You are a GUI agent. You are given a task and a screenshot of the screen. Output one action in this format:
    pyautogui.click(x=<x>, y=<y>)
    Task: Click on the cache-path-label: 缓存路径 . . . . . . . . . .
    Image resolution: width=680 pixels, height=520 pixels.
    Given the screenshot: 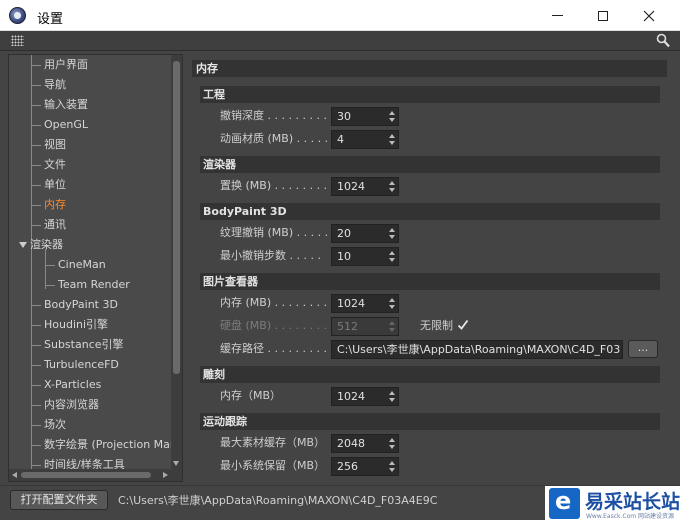 What is the action you would take?
    pyautogui.click(x=277, y=348)
    